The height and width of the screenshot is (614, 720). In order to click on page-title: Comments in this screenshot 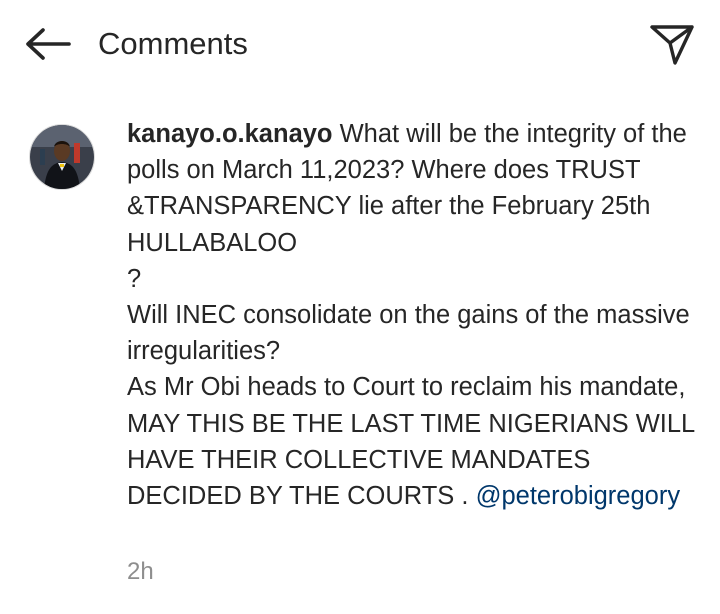, I will do `click(173, 43)`.